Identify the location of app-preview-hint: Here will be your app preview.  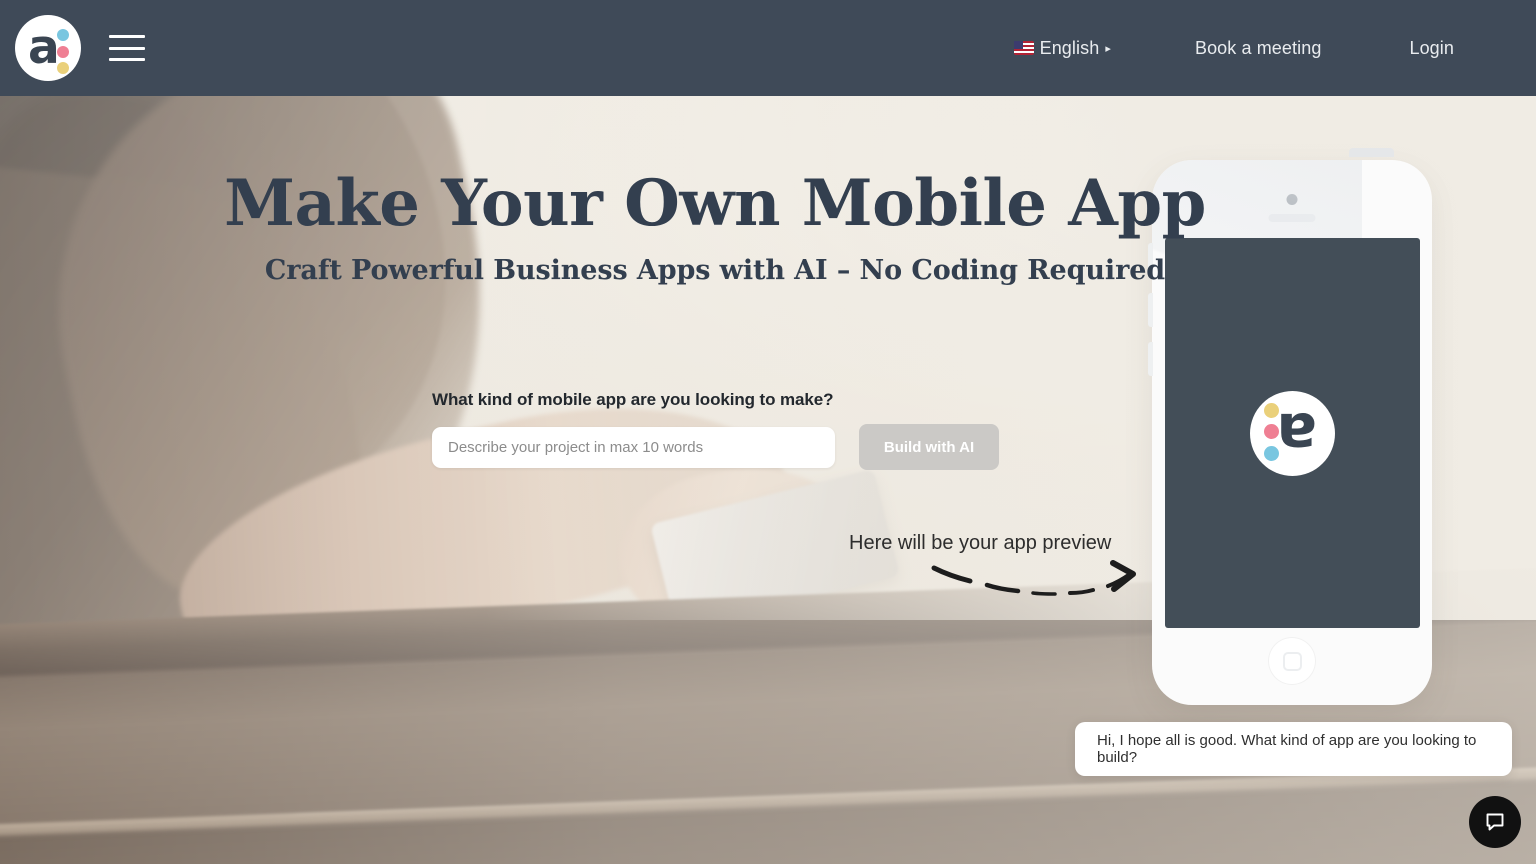
(980, 543).